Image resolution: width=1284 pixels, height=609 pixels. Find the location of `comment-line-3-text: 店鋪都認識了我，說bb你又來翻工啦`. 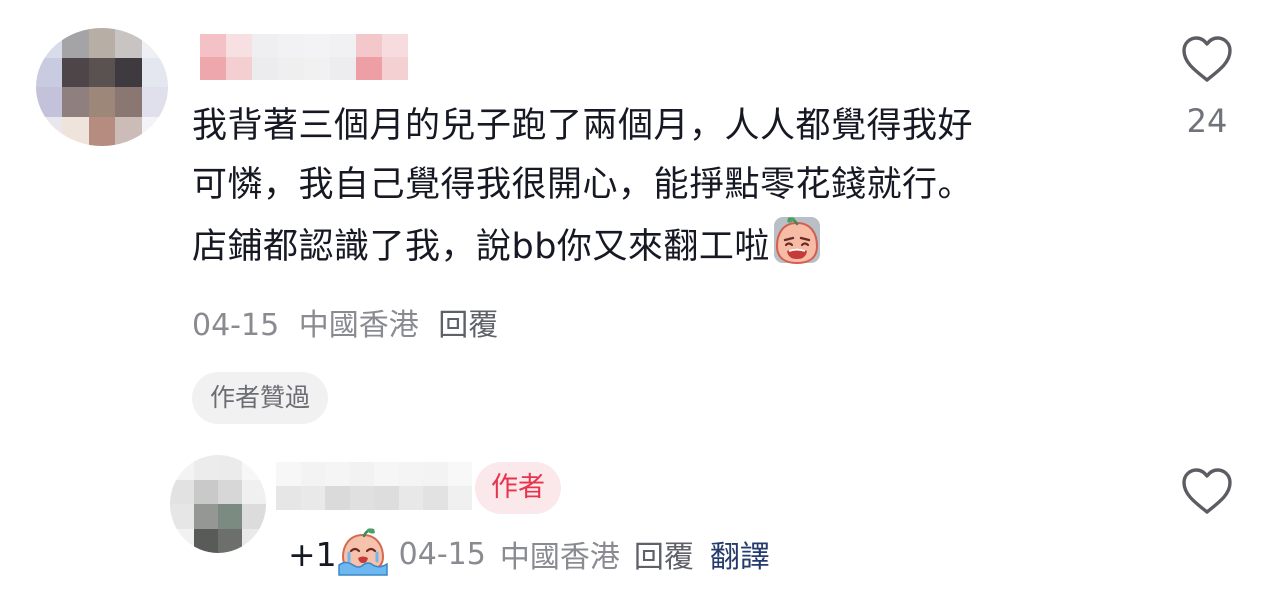

comment-line-3-text: 店鋪都認識了我，說bb你又來翻工啦 is located at coordinates (481, 247).